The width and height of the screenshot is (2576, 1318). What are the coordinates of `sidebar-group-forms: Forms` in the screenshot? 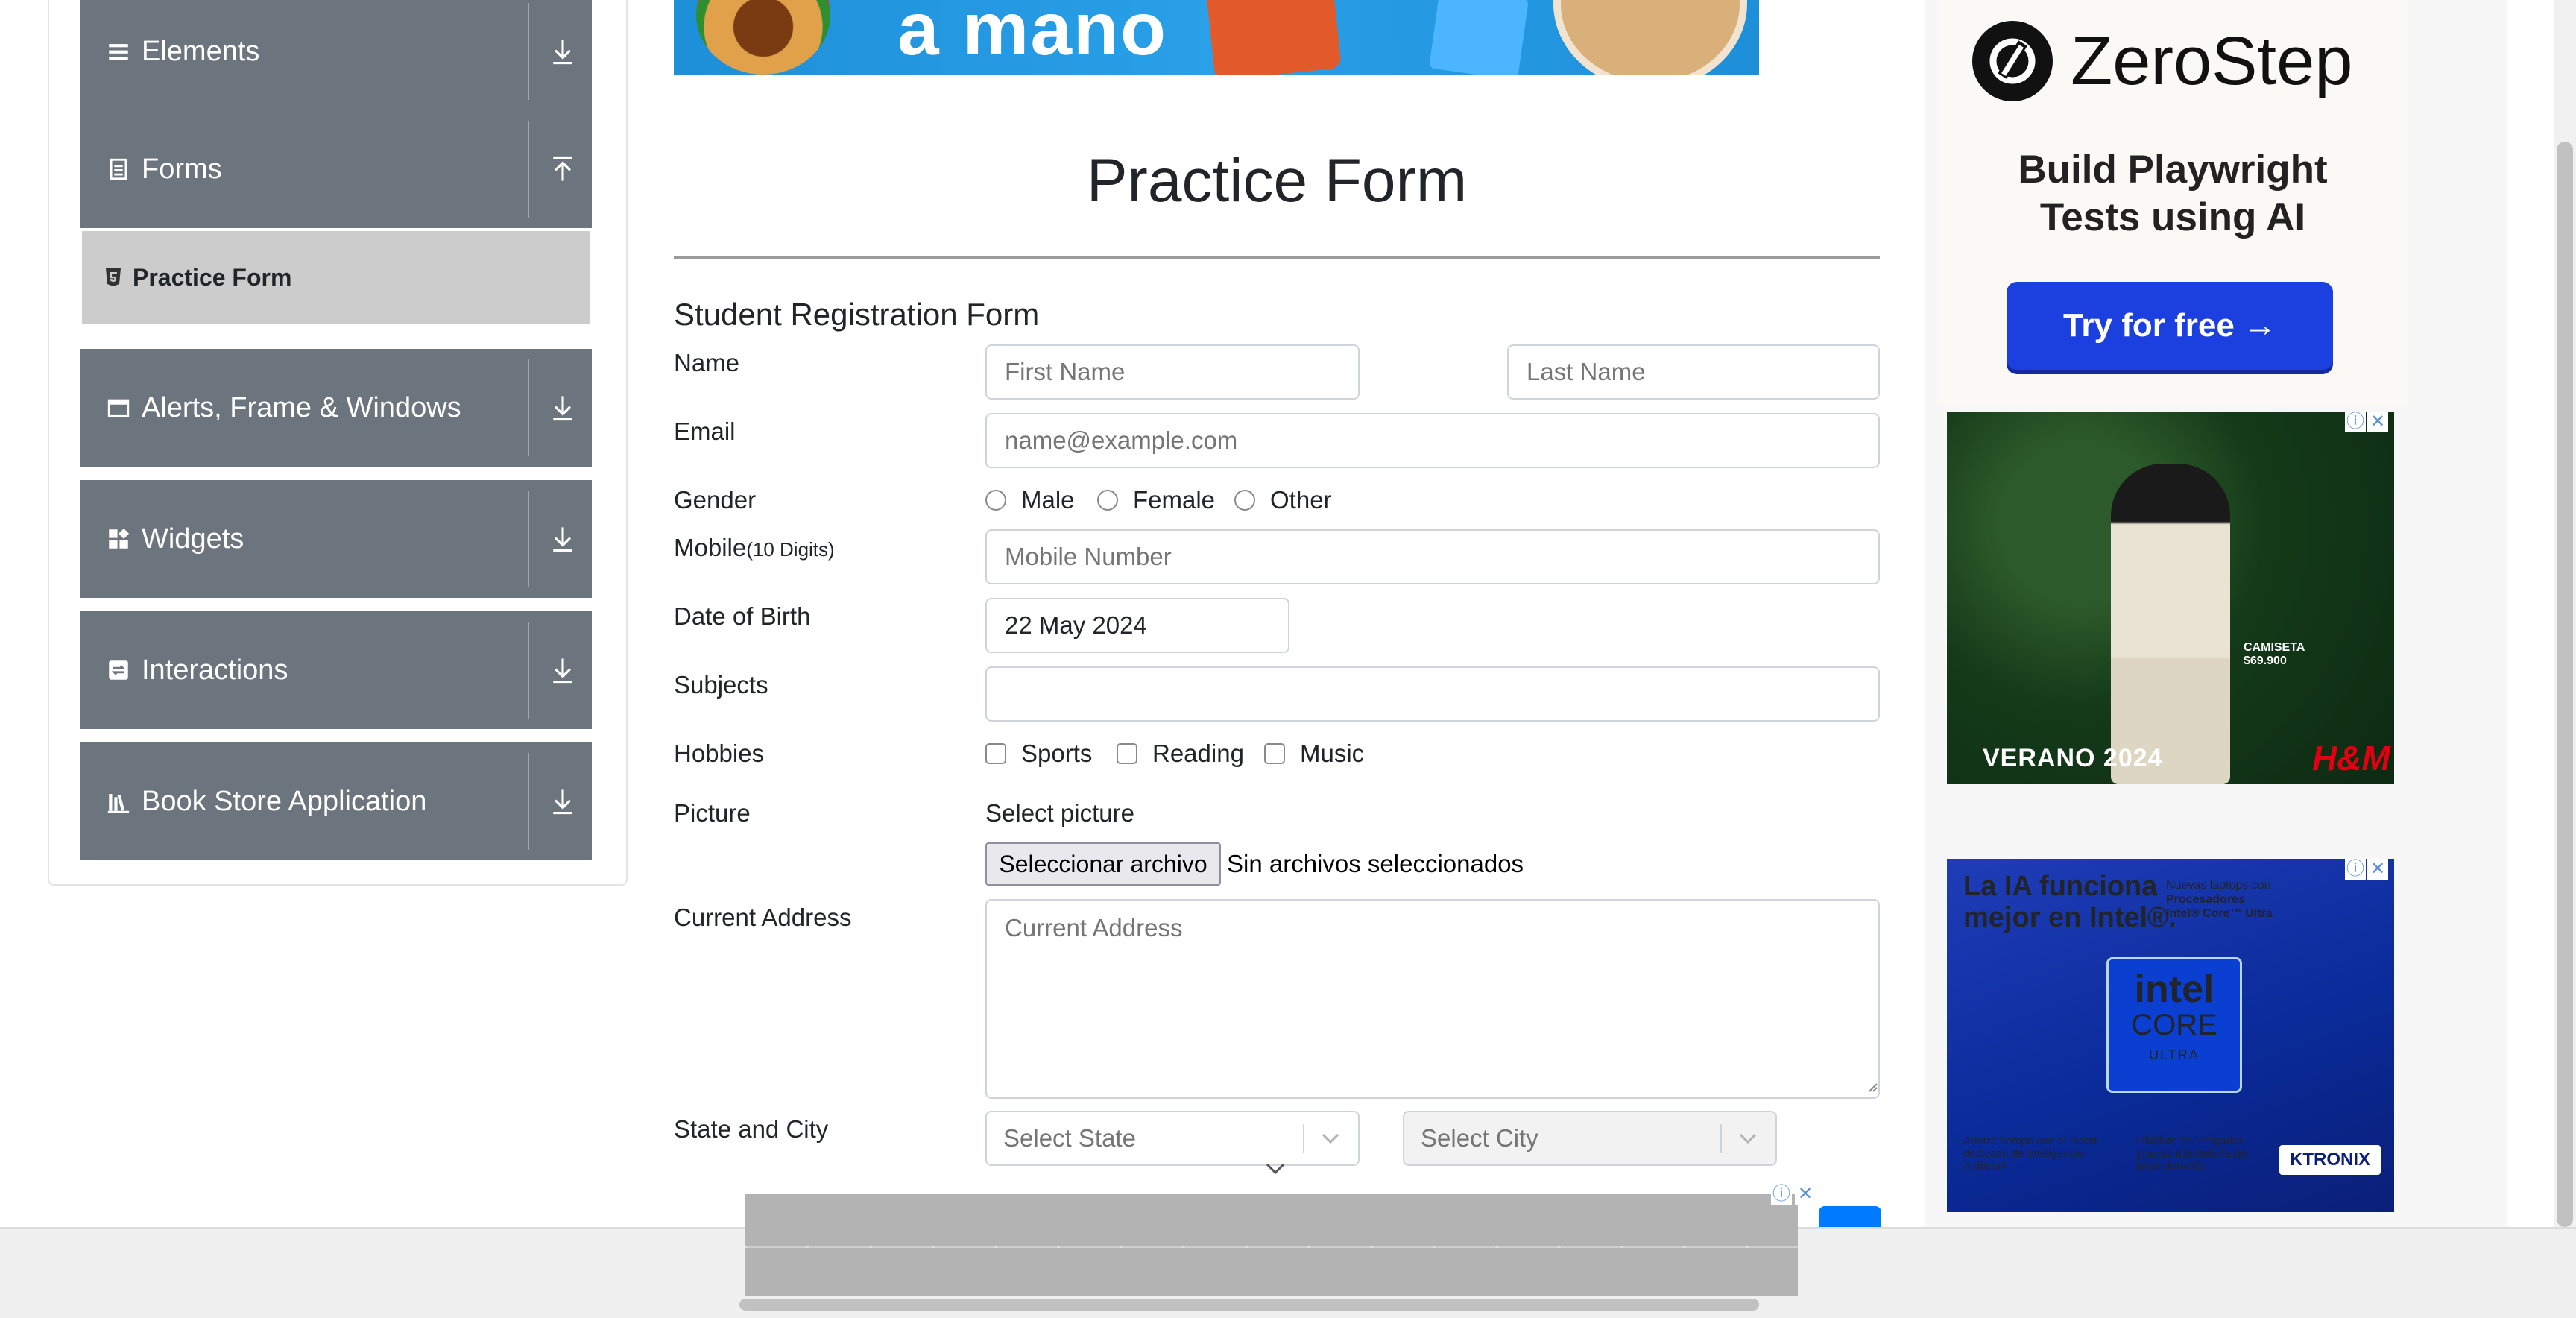 It's located at (336, 169).